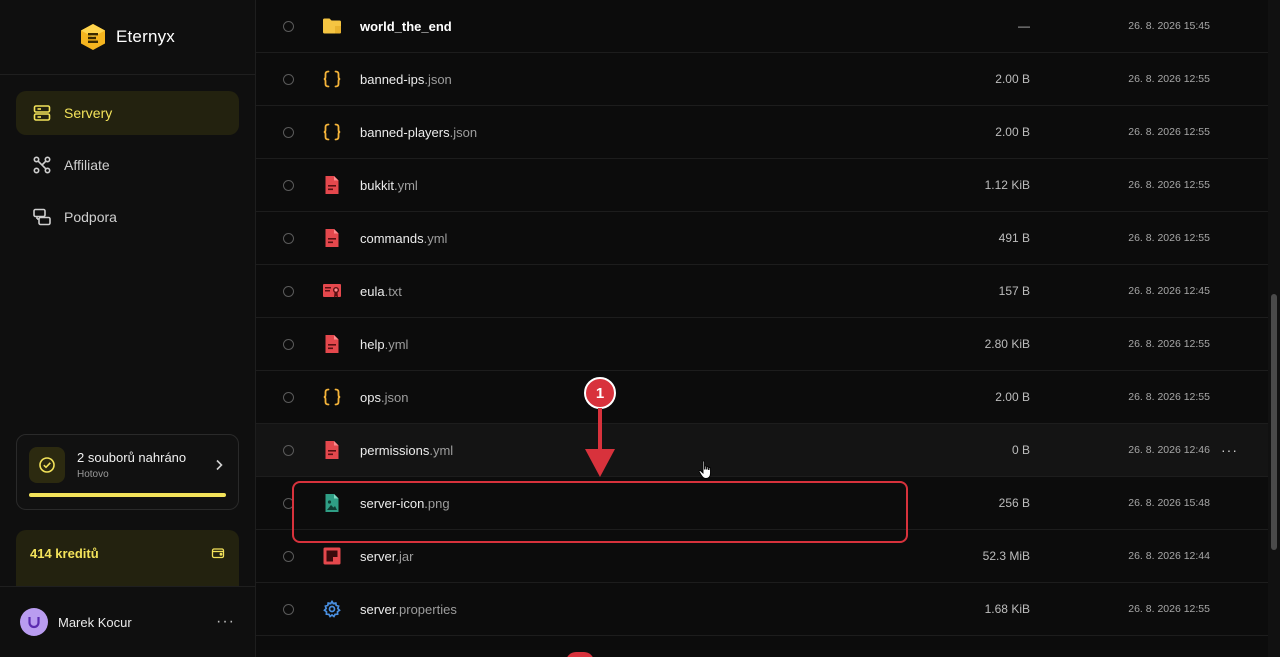 The height and width of the screenshot is (657, 1280). What do you see at coordinates (1169, 291) in the screenshot?
I see `file-modified-date: 26. 8. 2026 12:45` at bounding box center [1169, 291].